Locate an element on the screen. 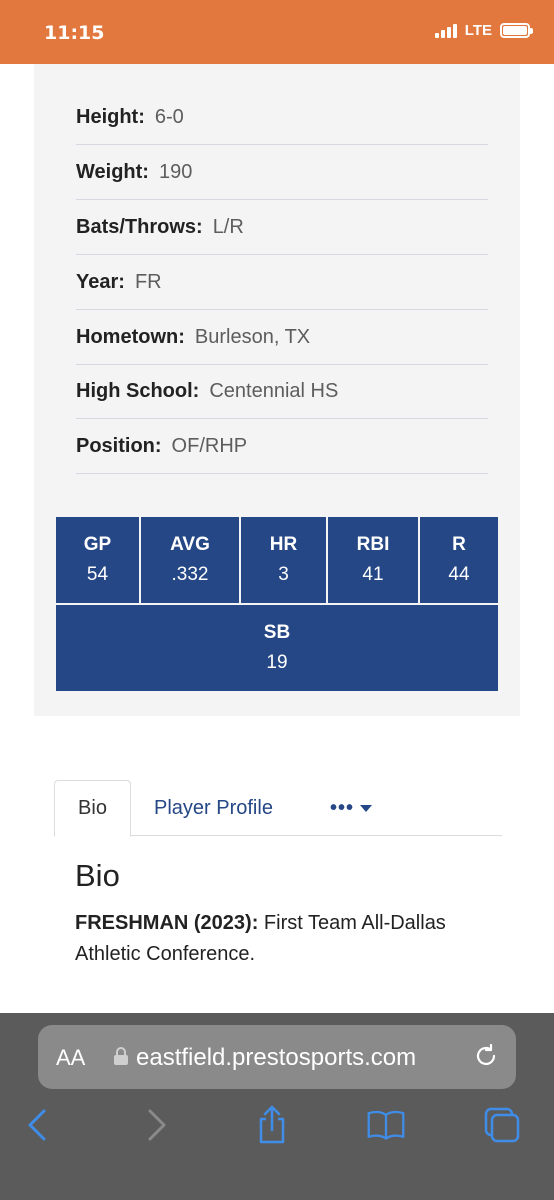 This screenshot has height=1200, width=554. lock-icon is located at coordinates (121, 1056).